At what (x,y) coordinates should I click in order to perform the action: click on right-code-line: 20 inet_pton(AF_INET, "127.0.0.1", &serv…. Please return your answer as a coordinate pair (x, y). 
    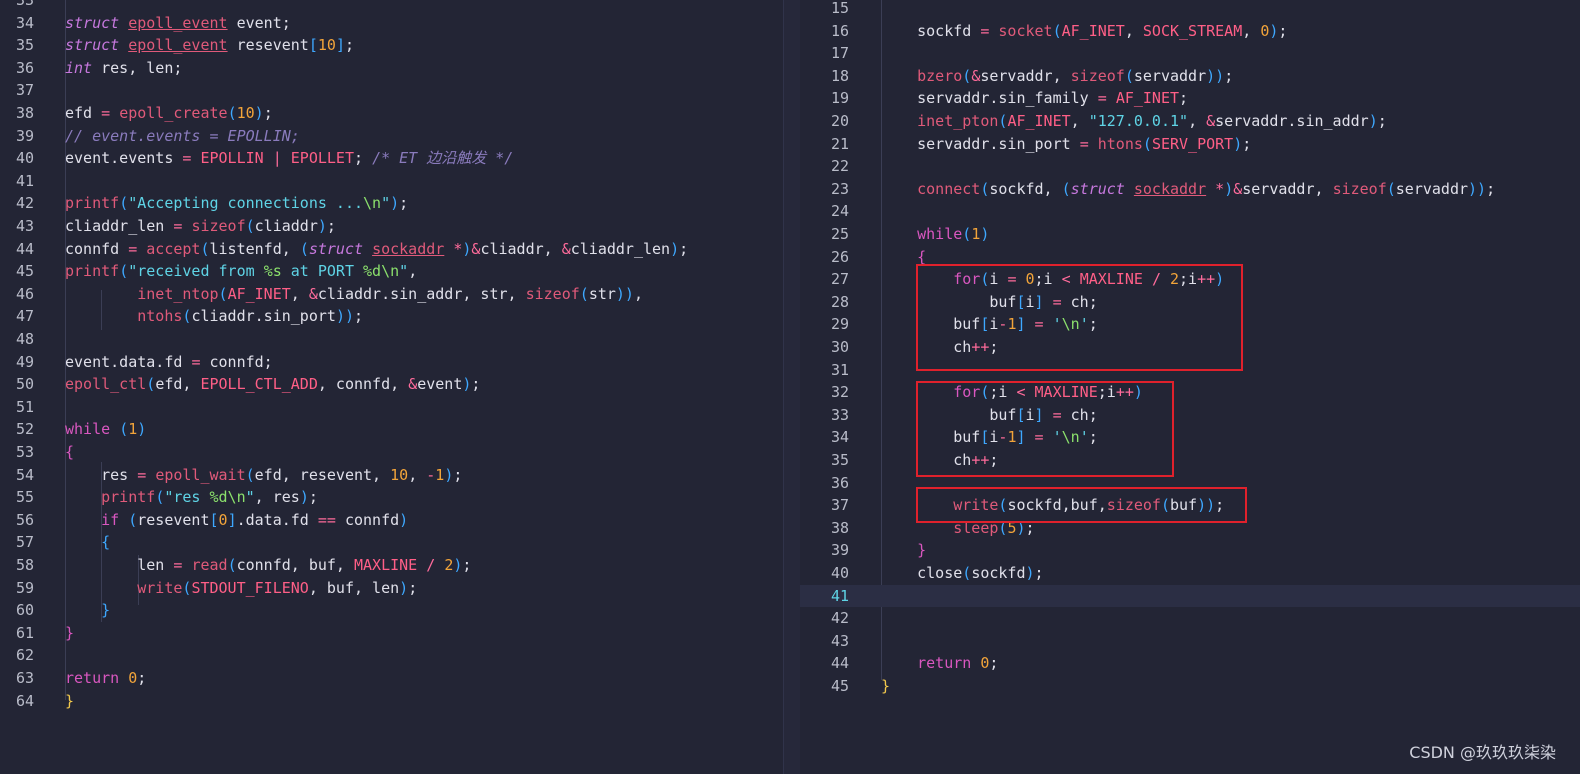
    Looking at the image, I should click on (1190, 121).